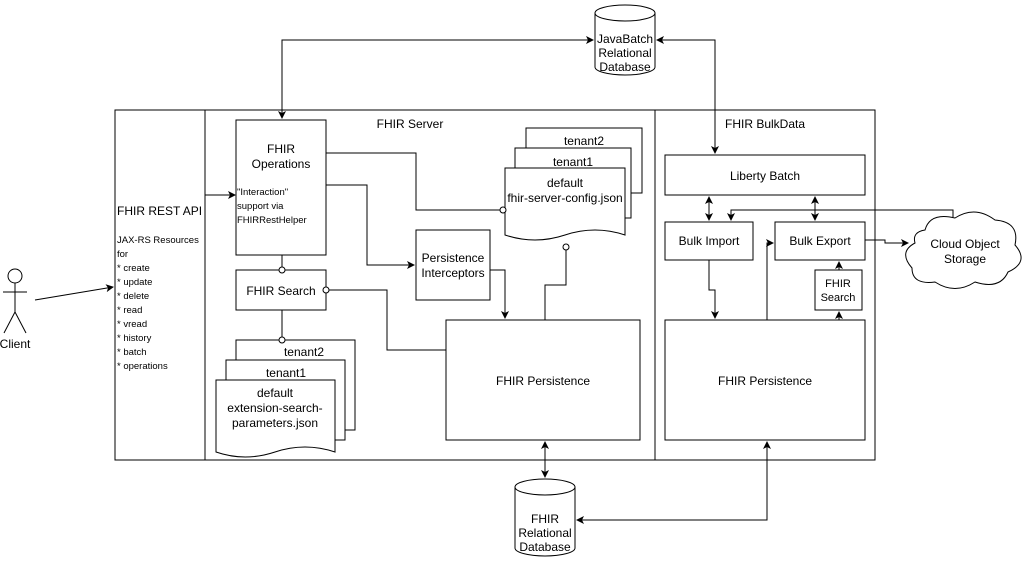 The height and width of the screenshot is (561, 1026). What do you see at coordinates (132, 352) in the screenshot?
I see `rest-api-line: * batch` at bounding box center [132, 352].